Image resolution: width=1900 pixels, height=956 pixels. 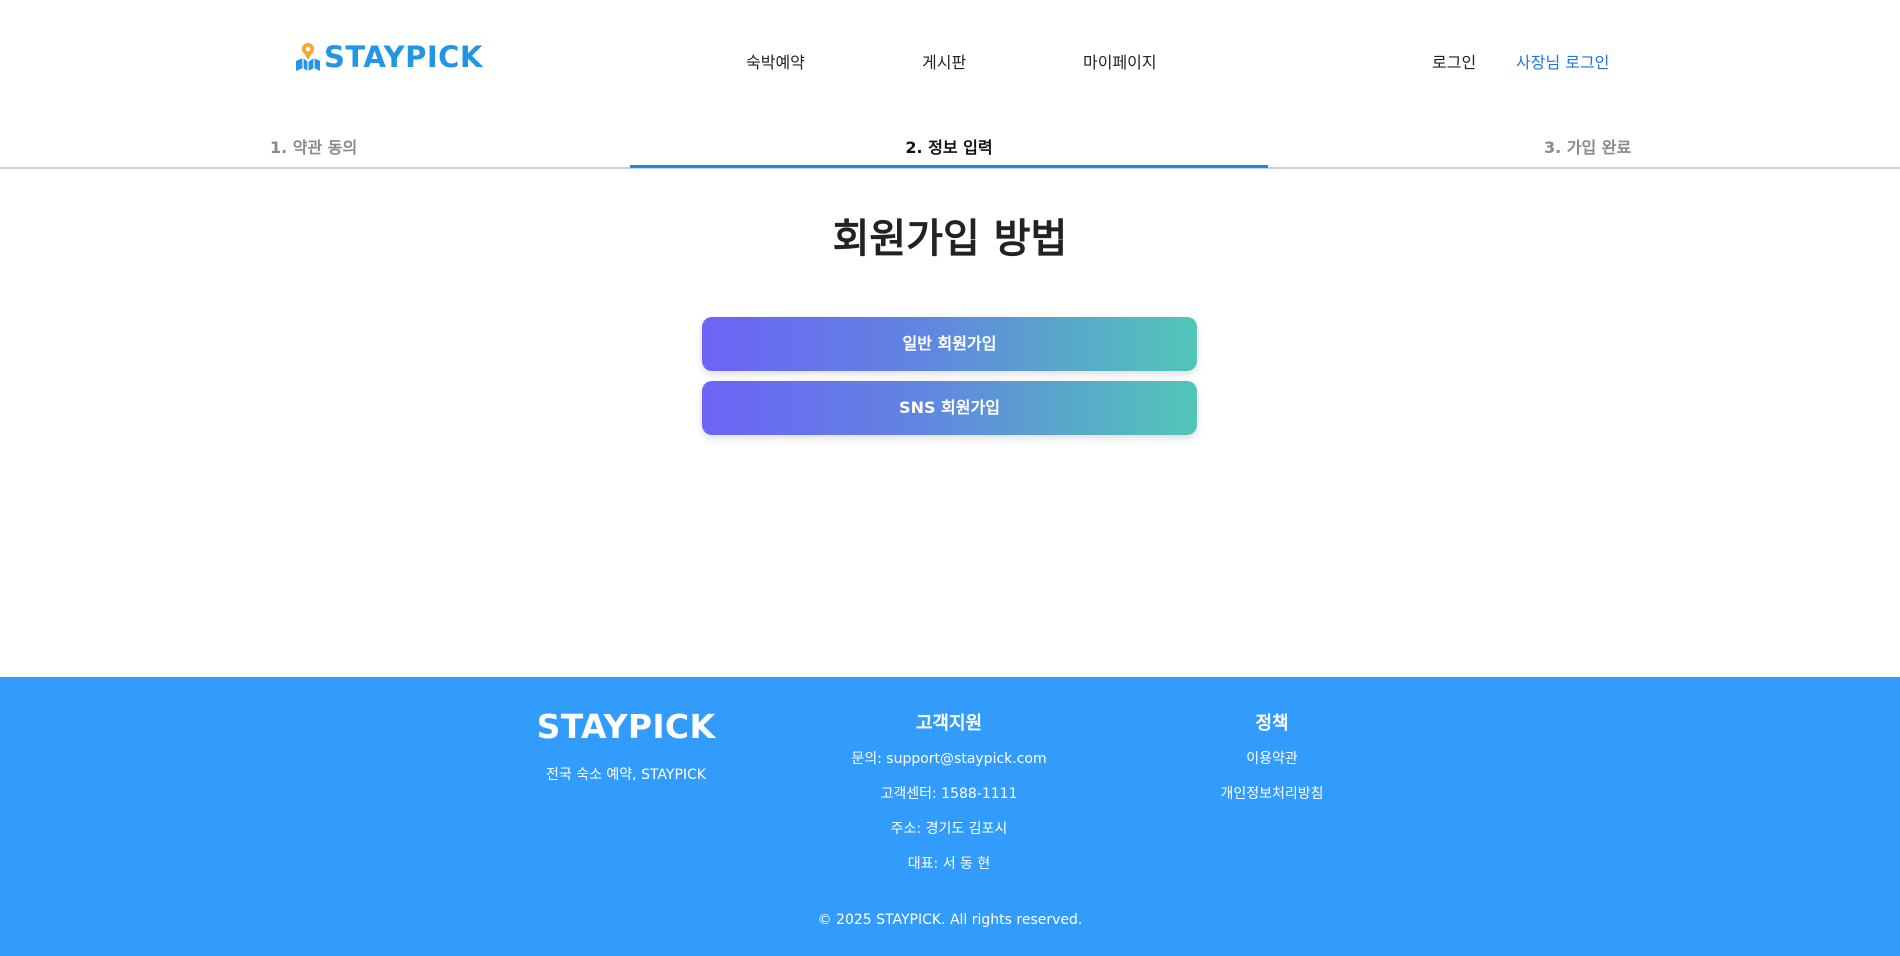 What do you see at coordinates (314, 147) in the screenshot?
I see `step-terms: 1. 약관 동의` at bounding box center [314, 147].